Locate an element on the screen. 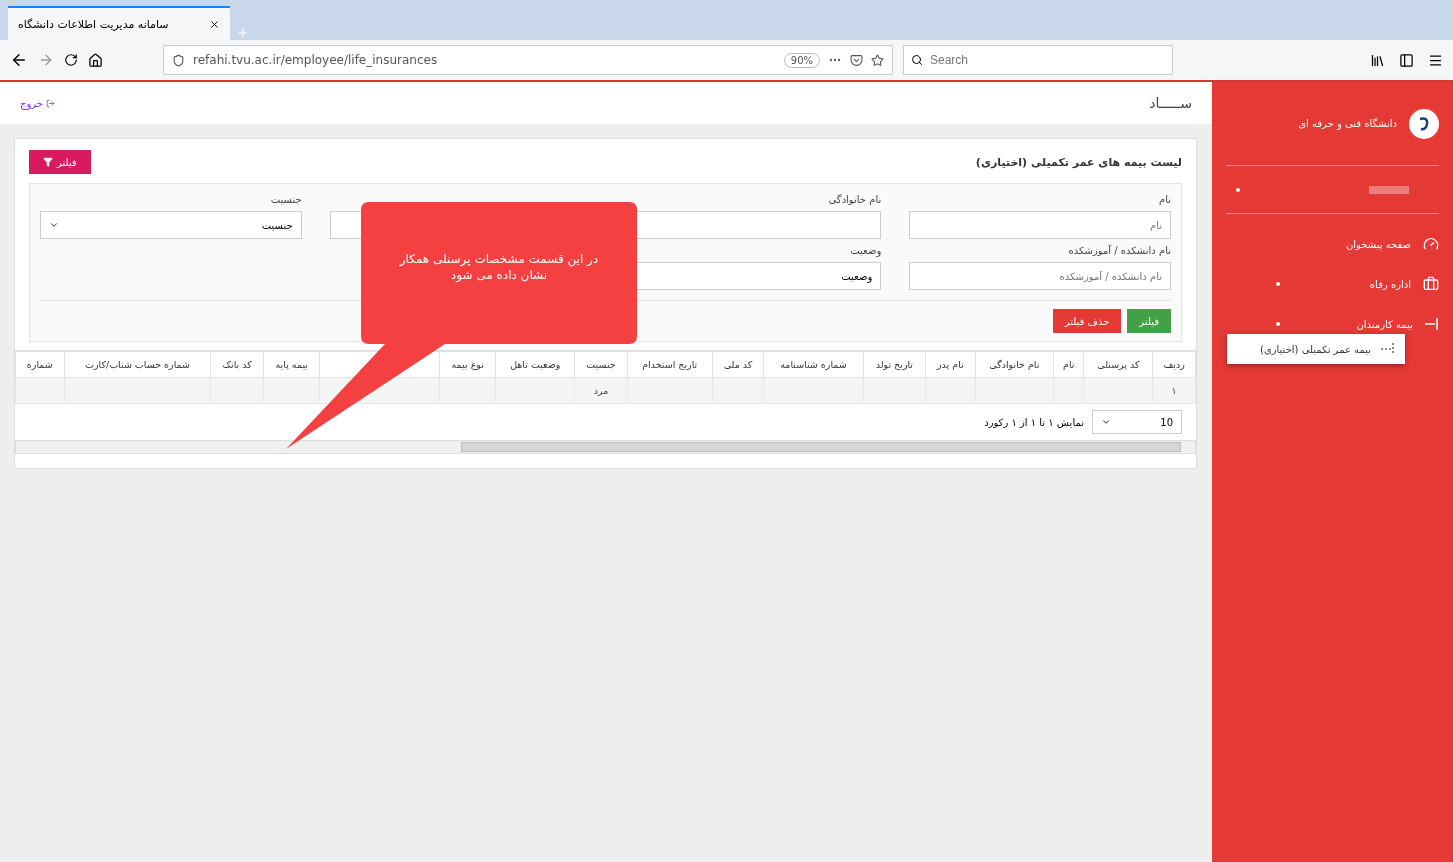  select-field: جنسیت is located at coordinates (171, 225).